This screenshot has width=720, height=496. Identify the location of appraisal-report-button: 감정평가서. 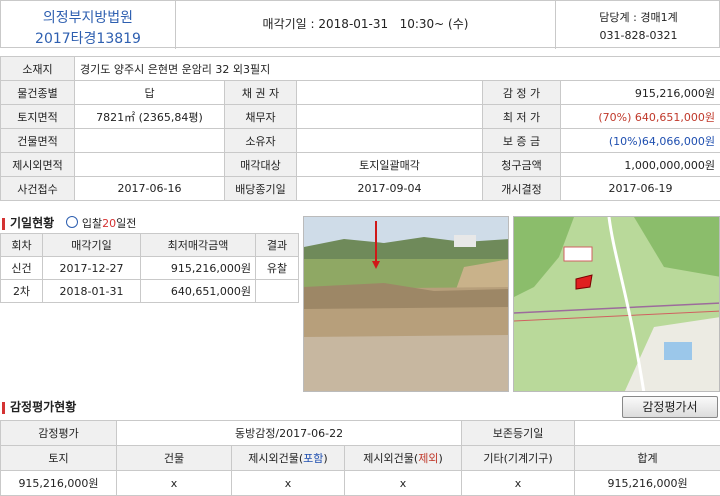
(670, 407).